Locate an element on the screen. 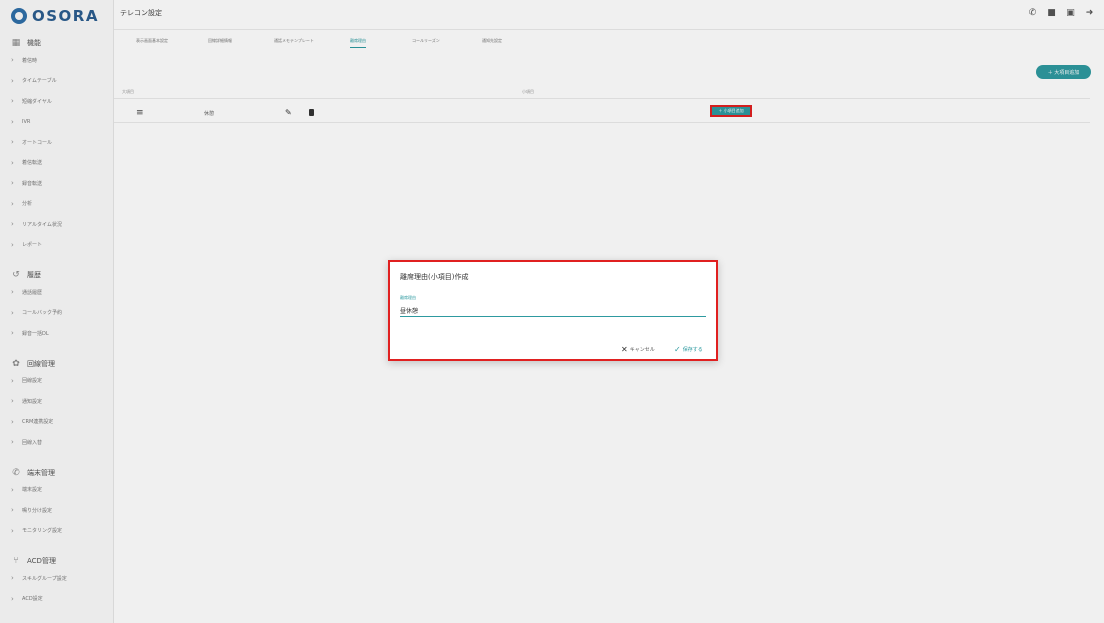 Image resolution: width=1104 pixels, height=623 pixels. create-dialog: 離席理由(小項目)作成 離席理由 ✕ キャンセル ✓ 保存する is located at coordinates (553, 310).